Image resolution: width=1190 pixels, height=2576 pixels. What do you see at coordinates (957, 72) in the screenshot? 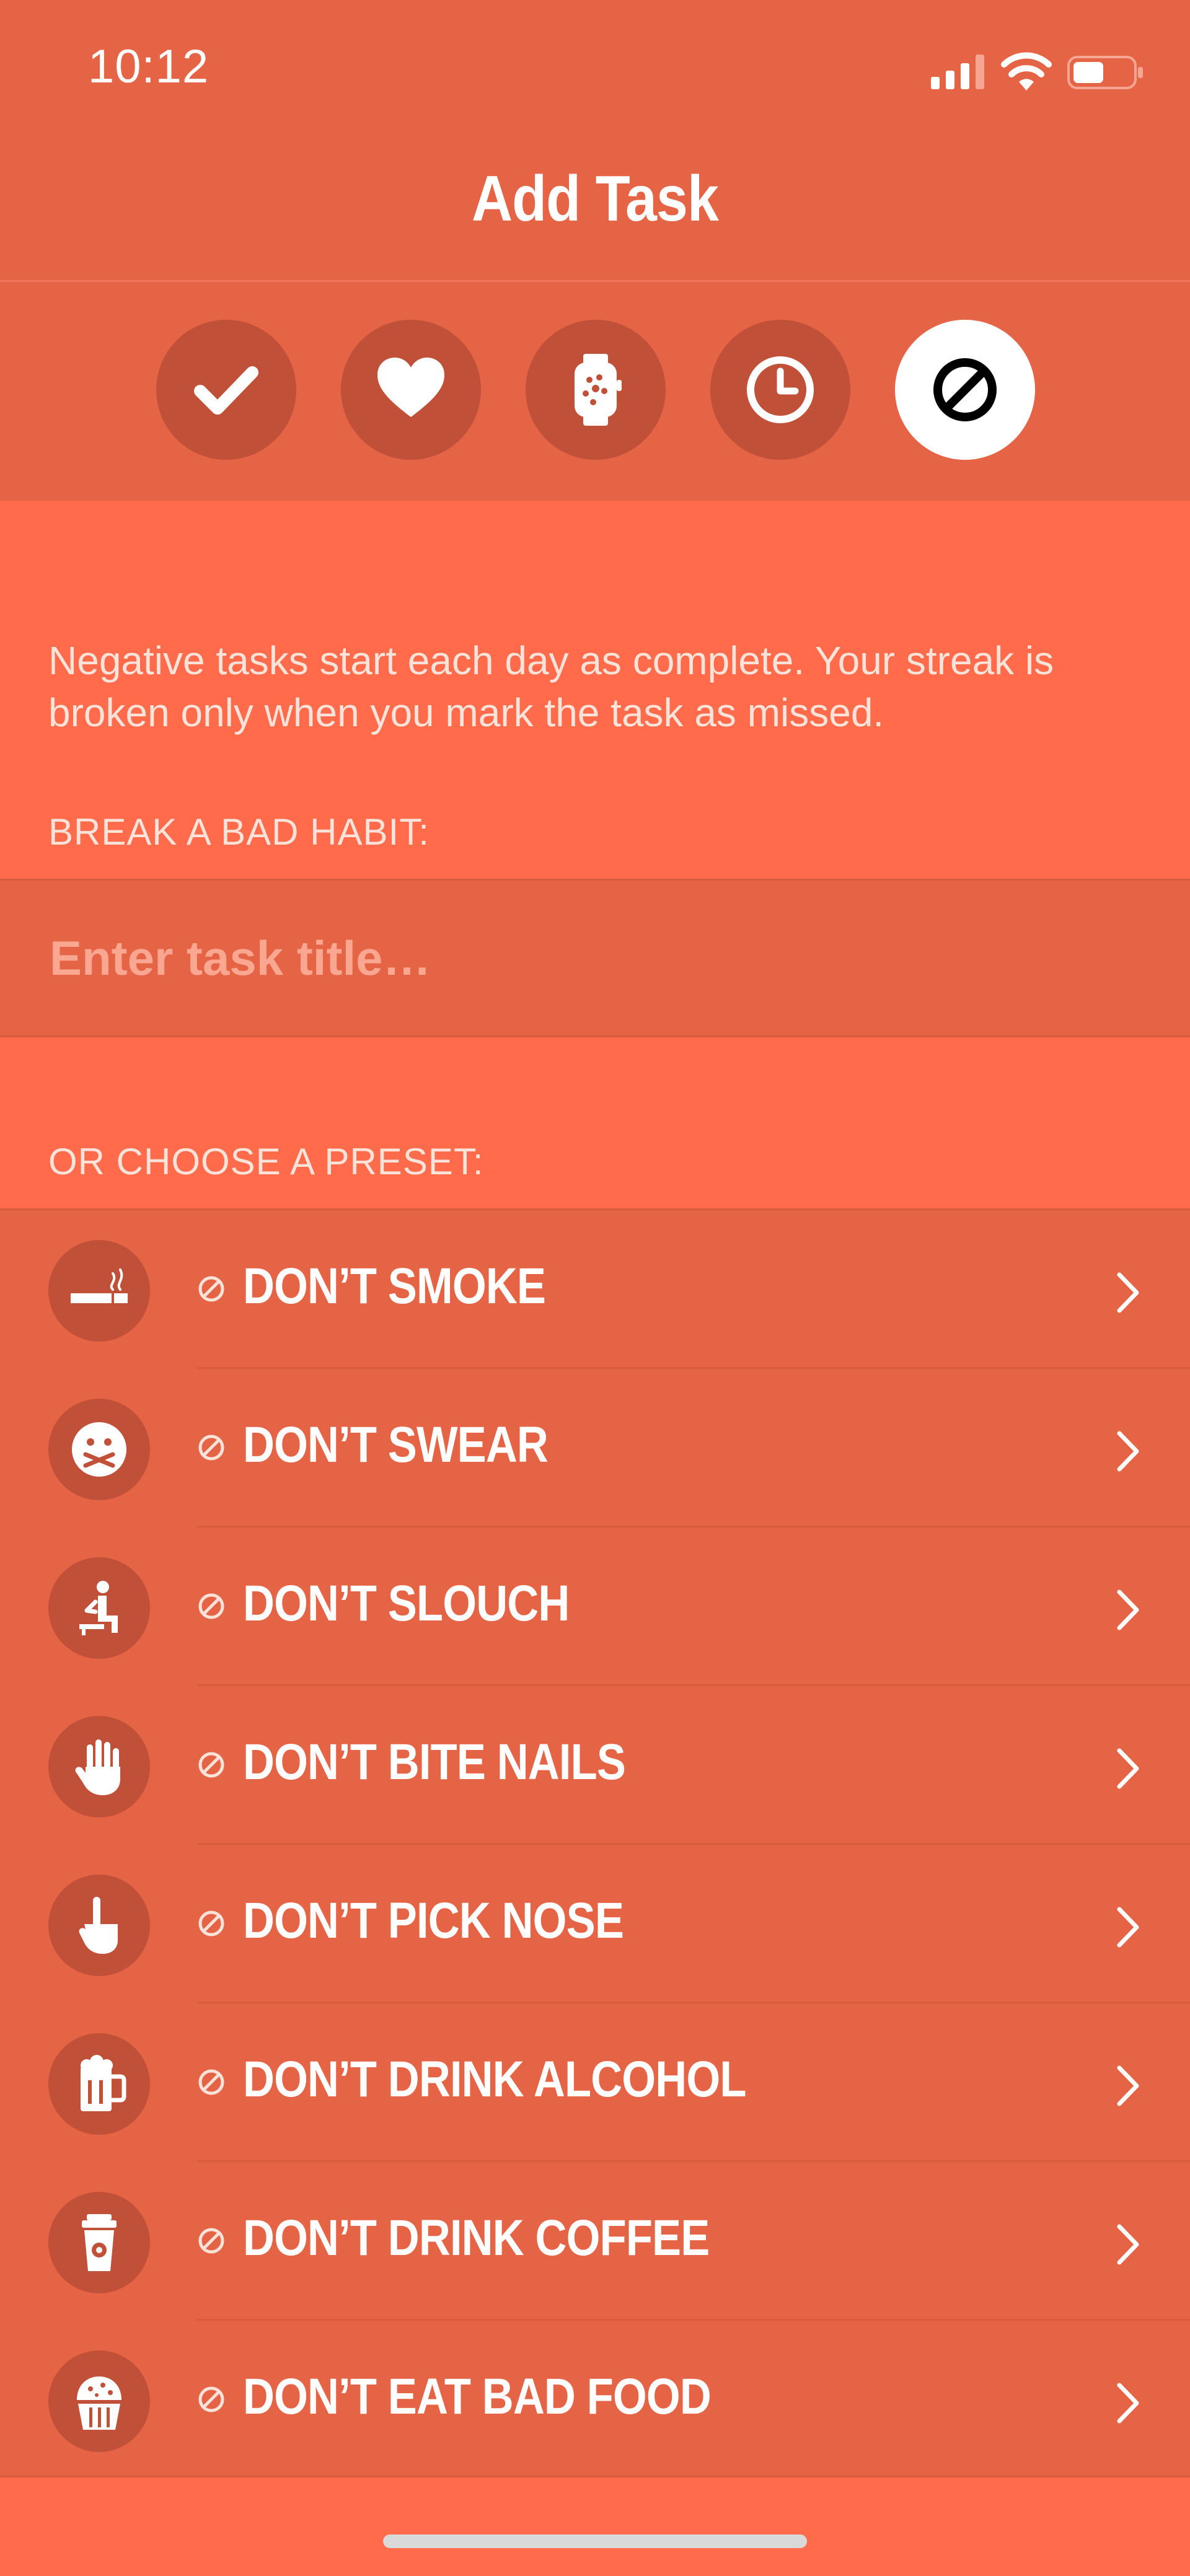
I see `cellular-signal-icon` at bounding box center [957, 72].